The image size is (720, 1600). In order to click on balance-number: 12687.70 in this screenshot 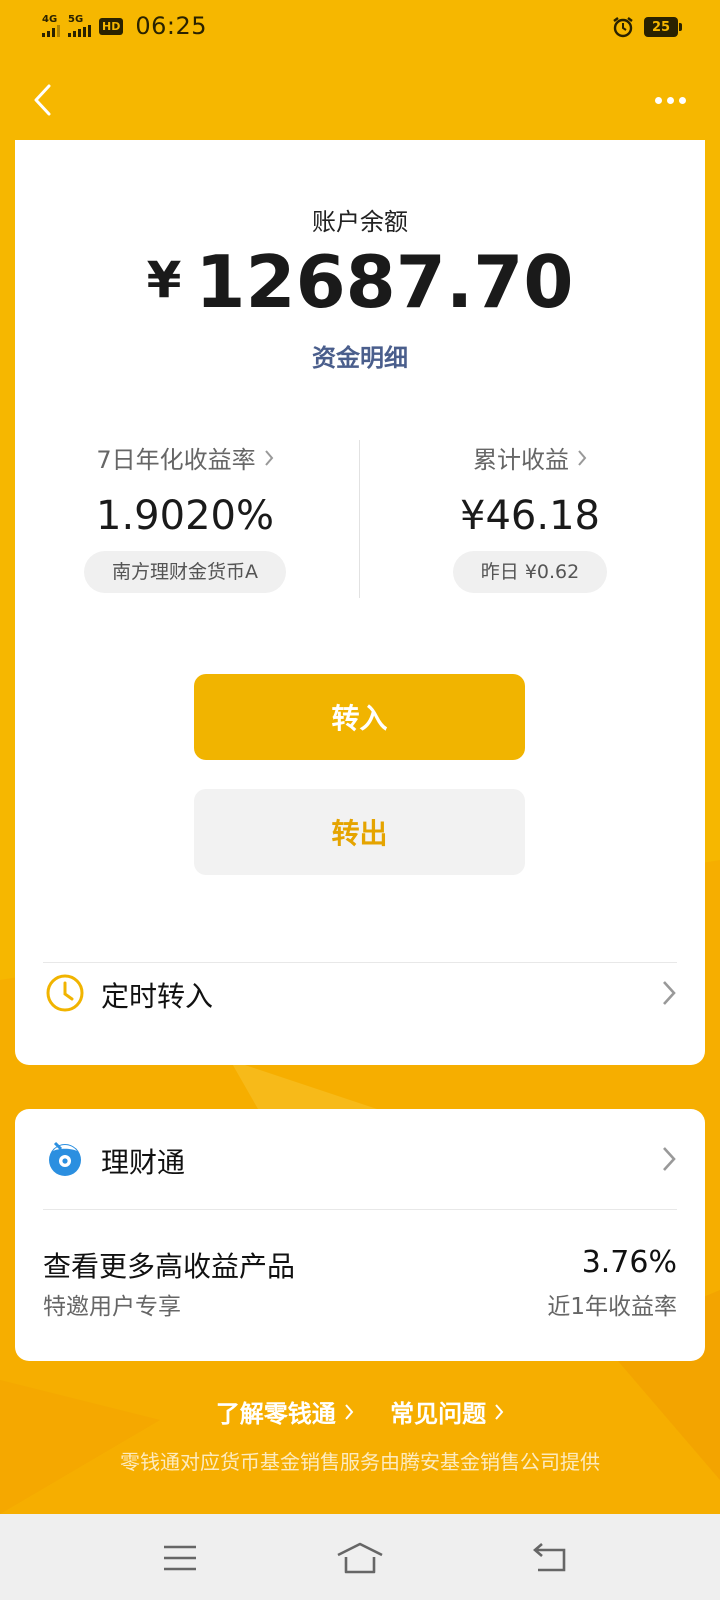, I will do `click(384, 282)`.